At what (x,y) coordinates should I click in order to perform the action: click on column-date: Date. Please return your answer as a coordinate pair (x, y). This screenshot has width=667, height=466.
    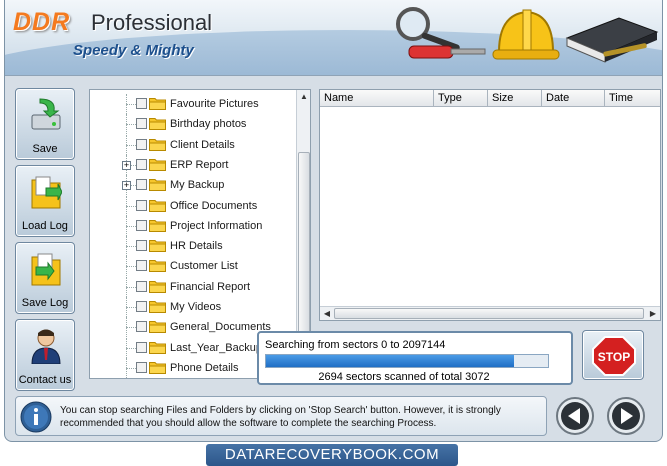
    Looking at the image, I should click on (573, 98).